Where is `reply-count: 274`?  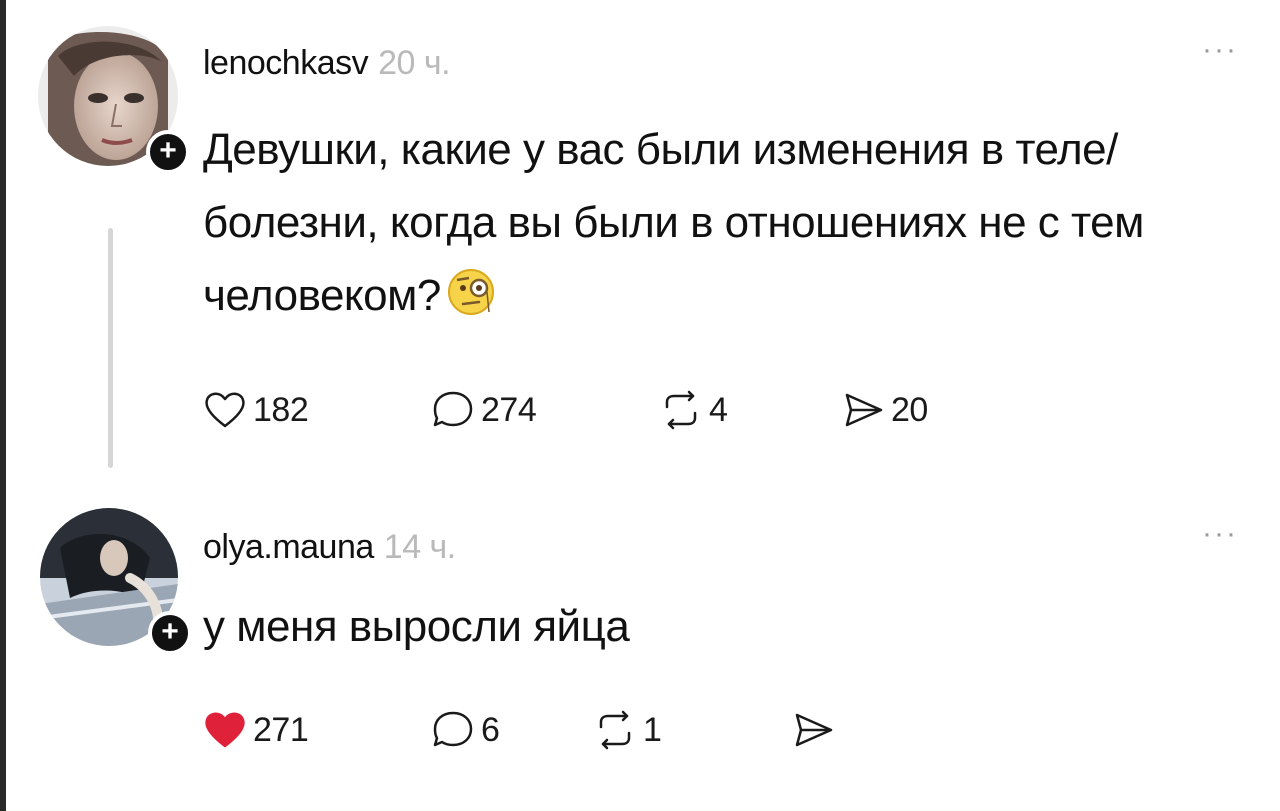 reply-count: 274 is located at coordinates (509, 409).